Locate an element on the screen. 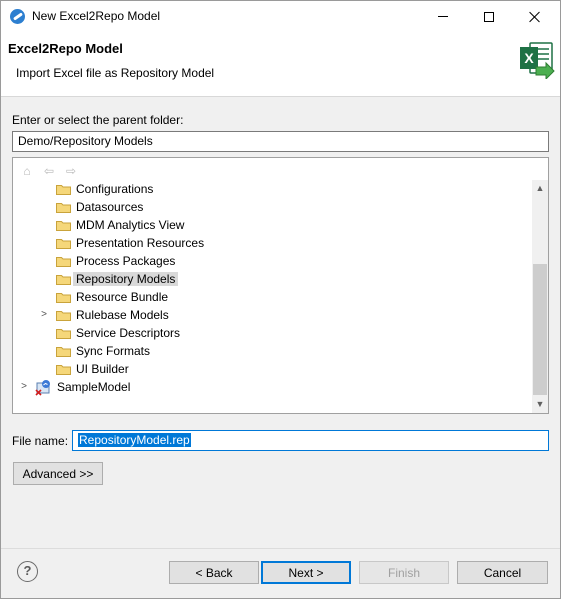  window-title: New Excel2Repo Model is located at coordinates (96, 16).